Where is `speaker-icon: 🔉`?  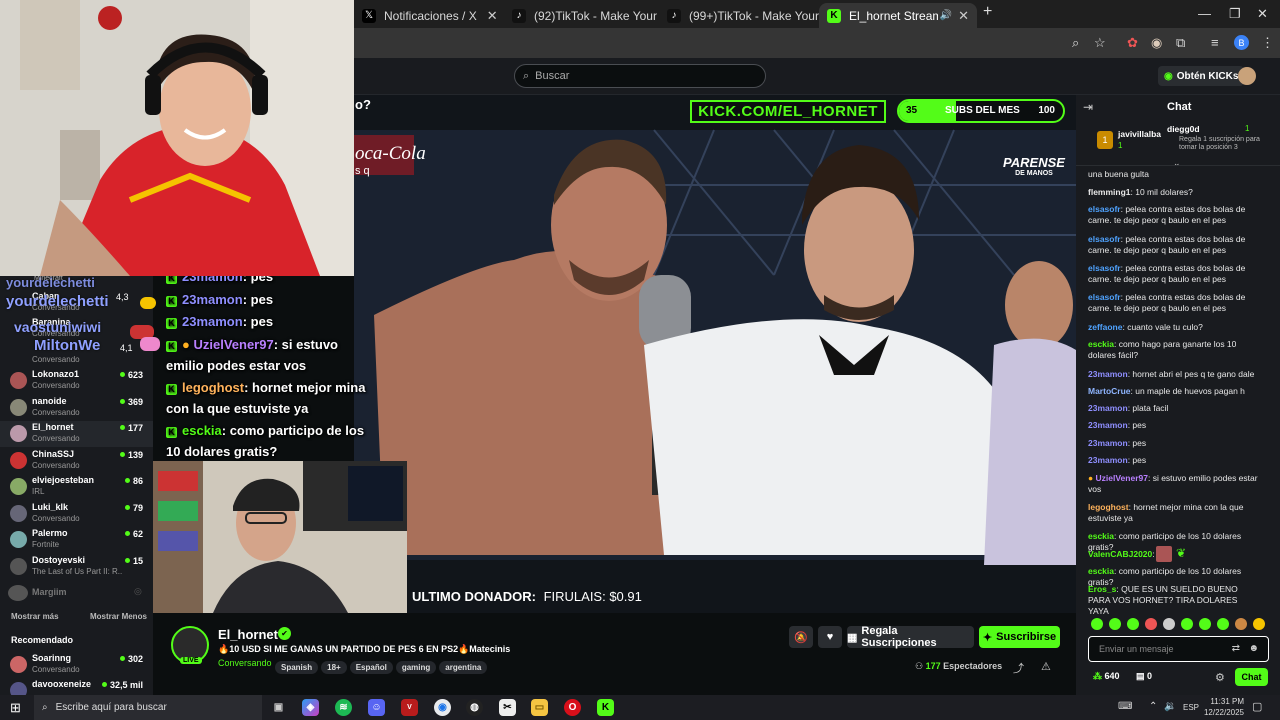 speaker-icon: 🔉 is located at coordinates (1170, 706).